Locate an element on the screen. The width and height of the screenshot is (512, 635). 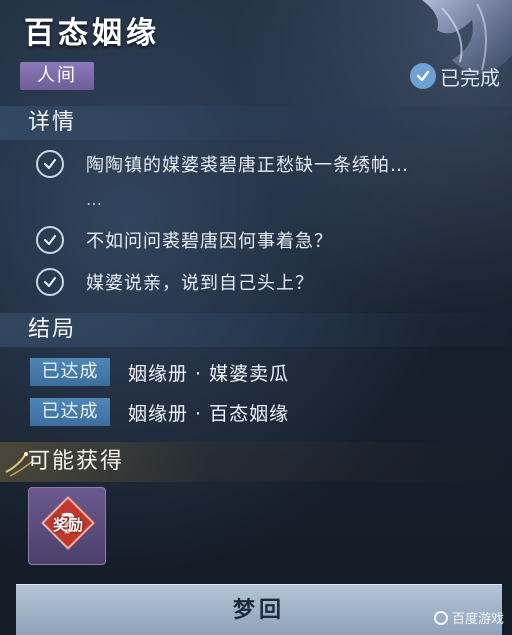
rewards-title: 可能获得 is located at coordinates (76, 461).